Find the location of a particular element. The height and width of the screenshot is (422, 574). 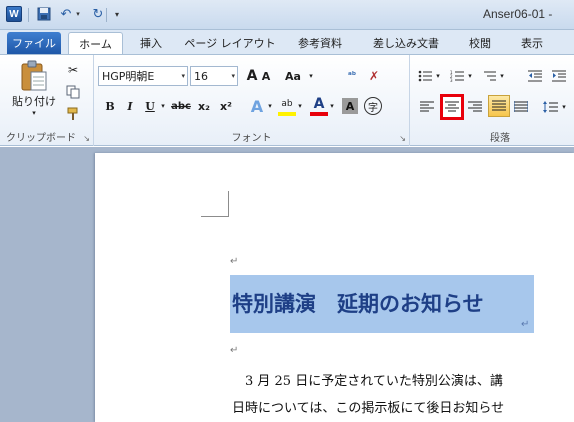

font-size-combo: 16 ▾ is located at coordinates (214, 76).